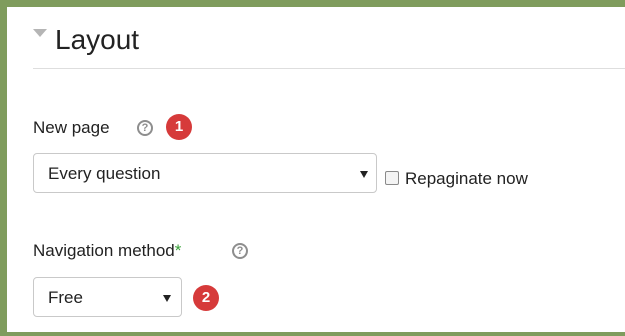 Image resolution: width=625 pixels, height=336 pixels. What do you see at coordinates (65, 297) in the screenshot?
I see `navigation-method-selected-value: Free` at bounding box center [65, 297].